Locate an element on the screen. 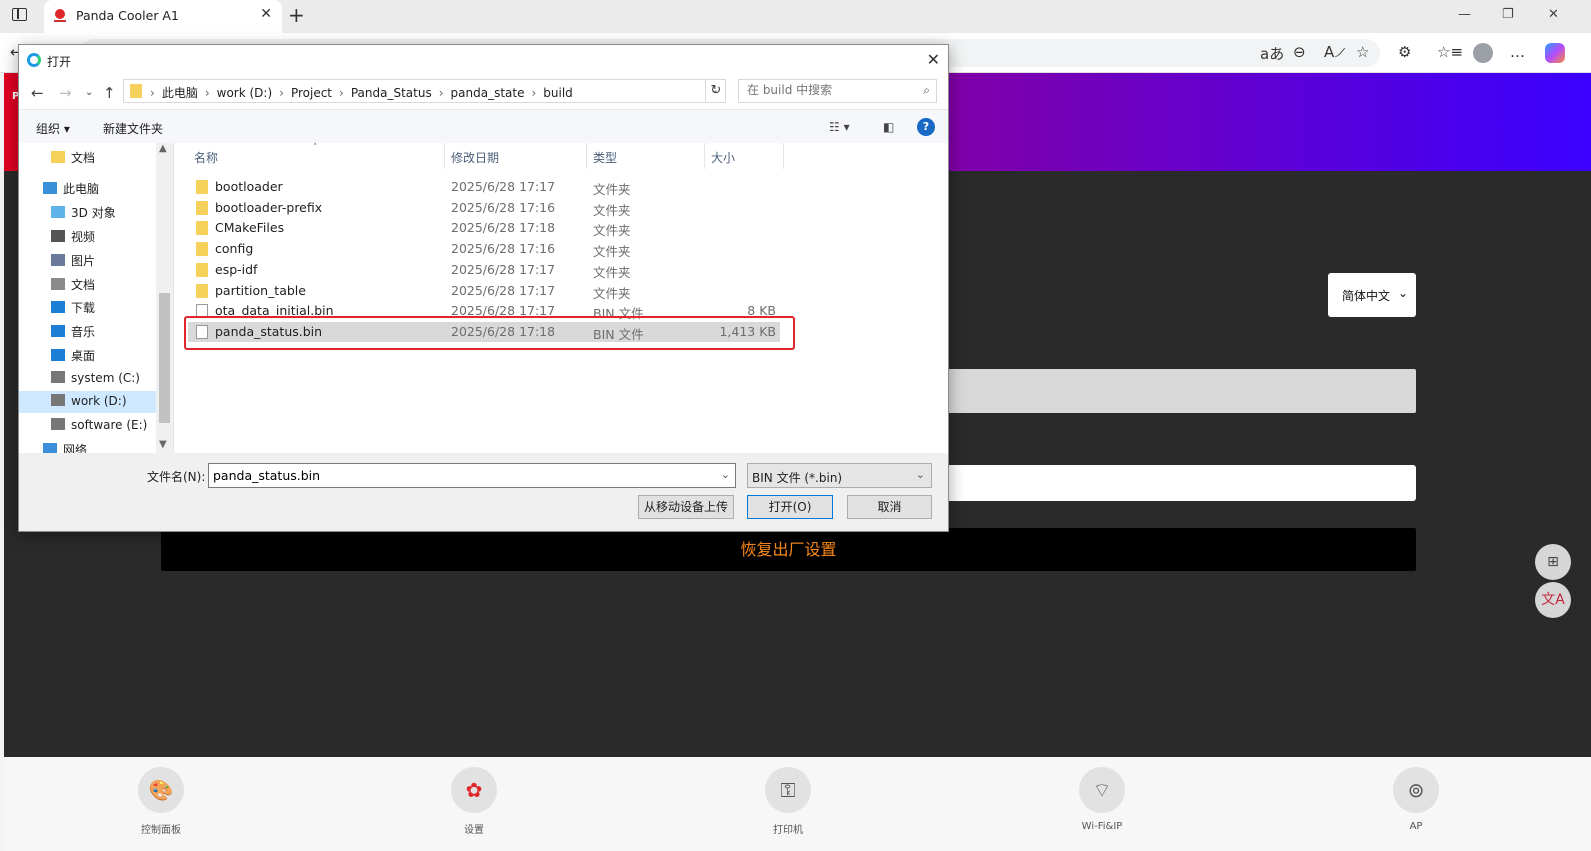  favorite-star-icon: ☆ is located at coordinates (1362, 52).